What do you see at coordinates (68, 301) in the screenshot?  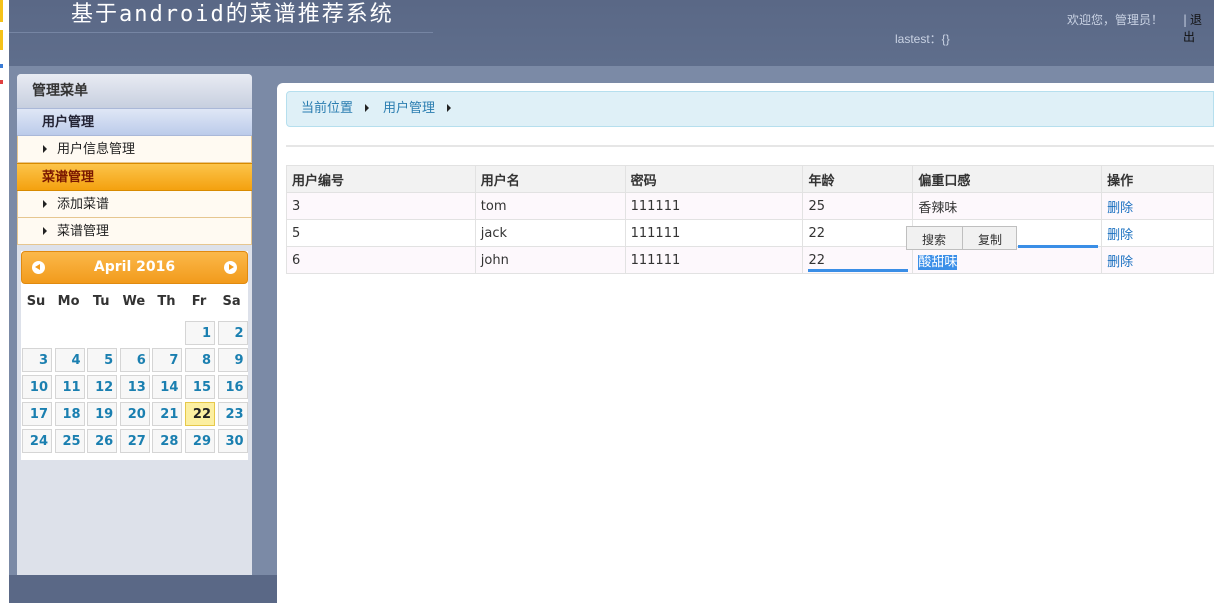 I see `weekday-label: Mo` at bounding box center [68, 301].